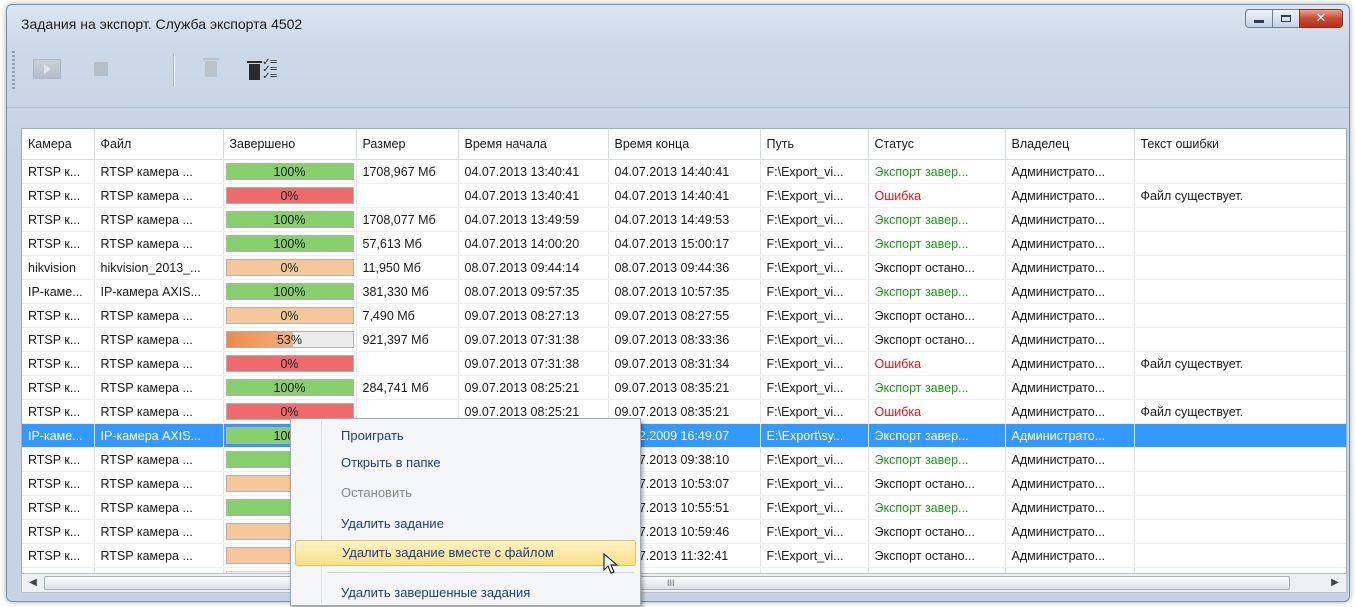 The height and width of the screenshot is (607, 1356). I want to click on minimize-button, so click(1259, 18).